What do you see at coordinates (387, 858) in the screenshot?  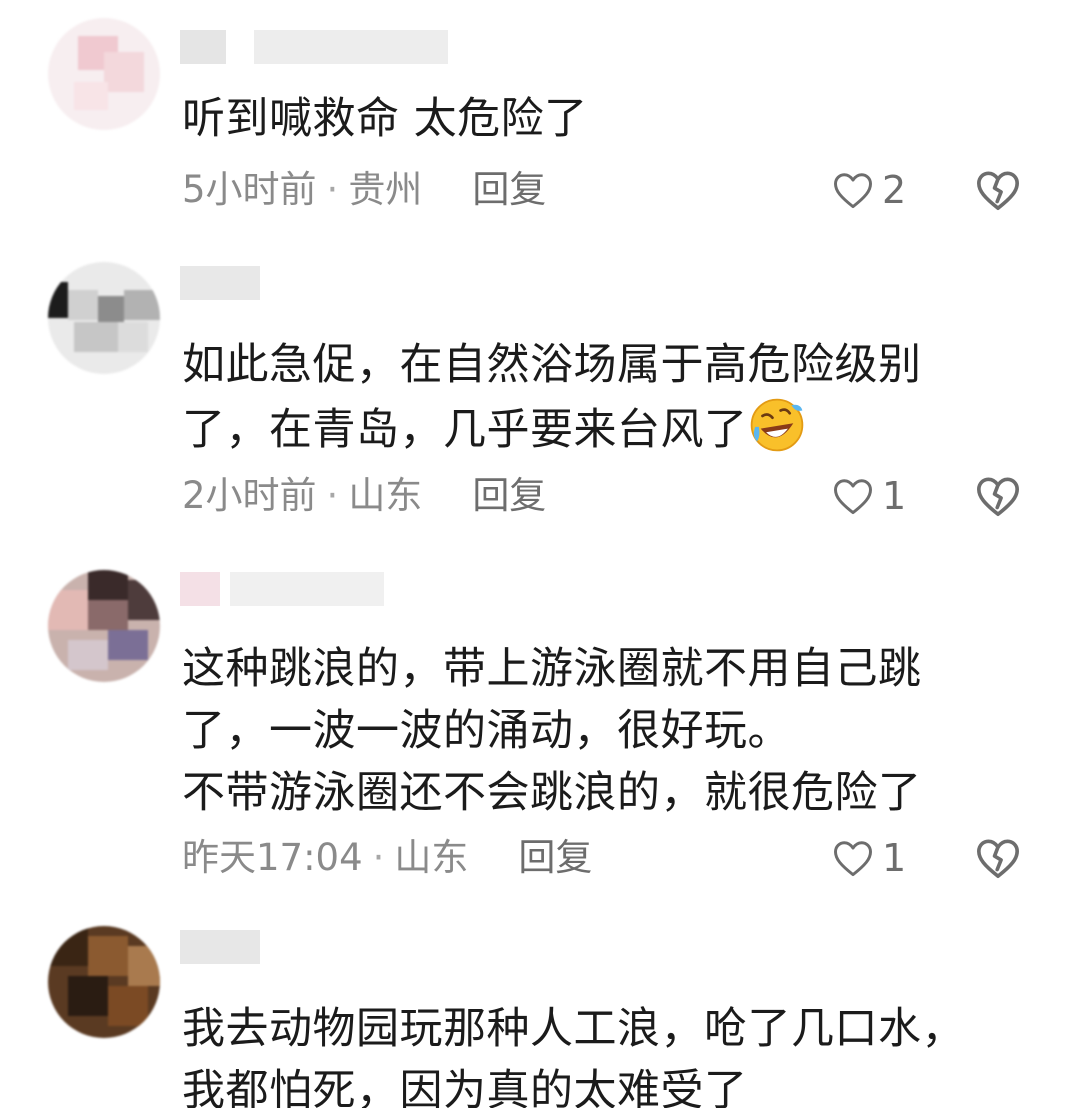 I see `comment-meta: 昨天17:04 · 山东 回复` at bounding box center [387, 858].